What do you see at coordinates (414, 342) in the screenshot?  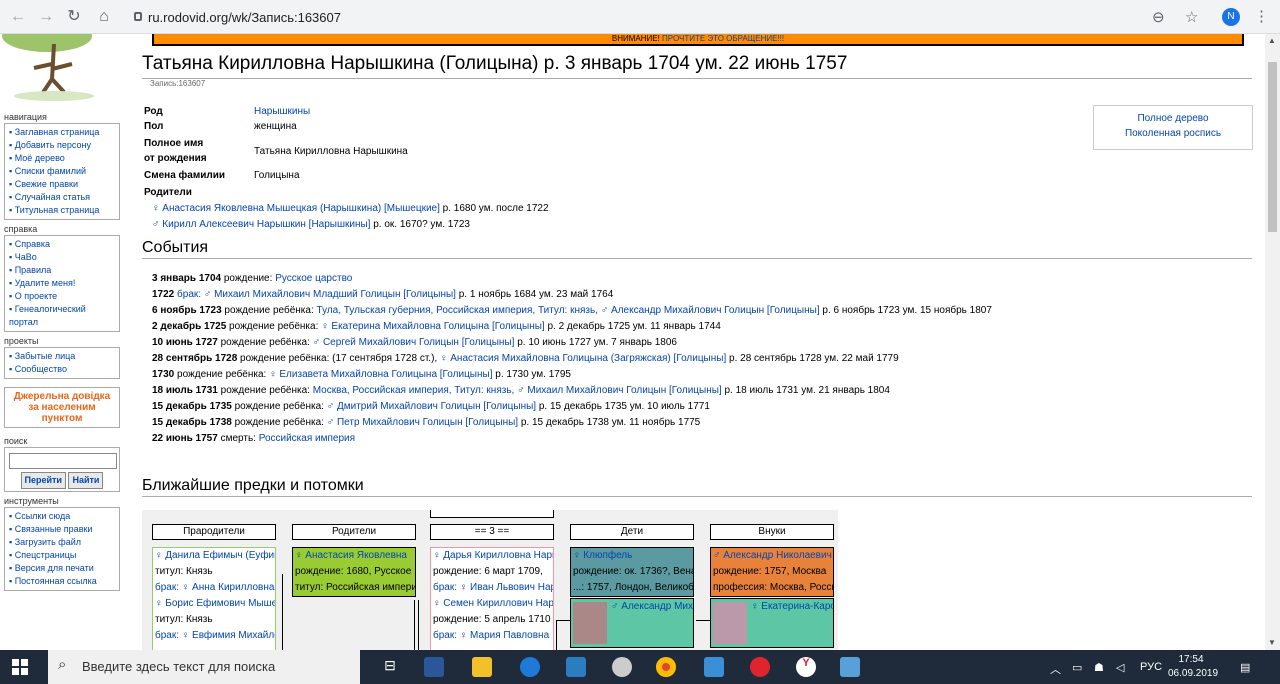 I see `event-link: ♂ Сергей Михайлович Голицын [Голицыны]` at bounding box center [414, 342].